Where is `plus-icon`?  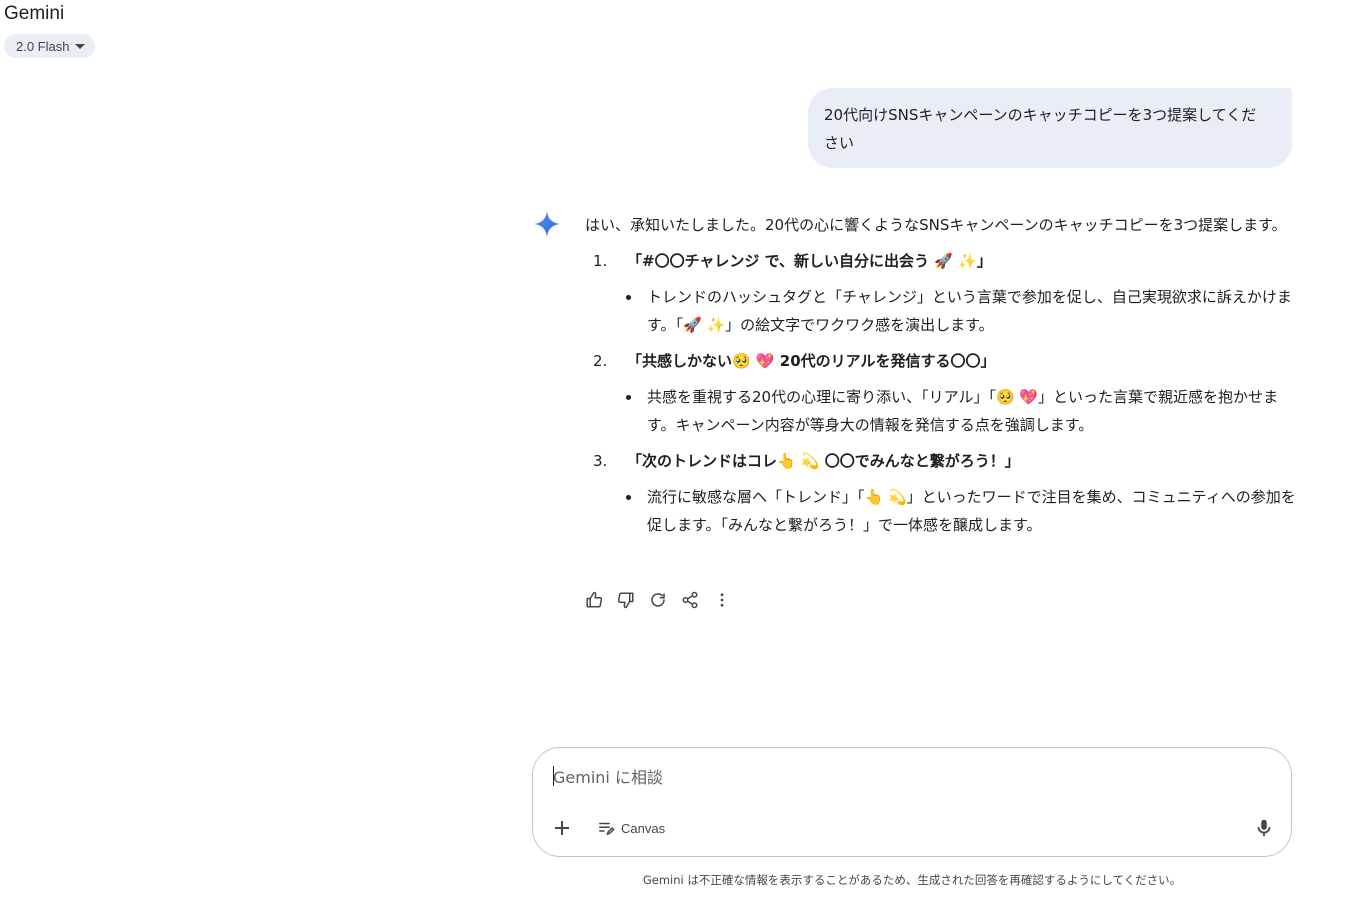 plus-icon is located at coordinates (562, 828).